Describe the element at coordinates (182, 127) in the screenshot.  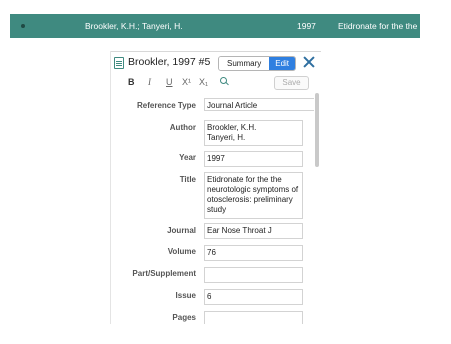
I see `author-label: Author` at that location.